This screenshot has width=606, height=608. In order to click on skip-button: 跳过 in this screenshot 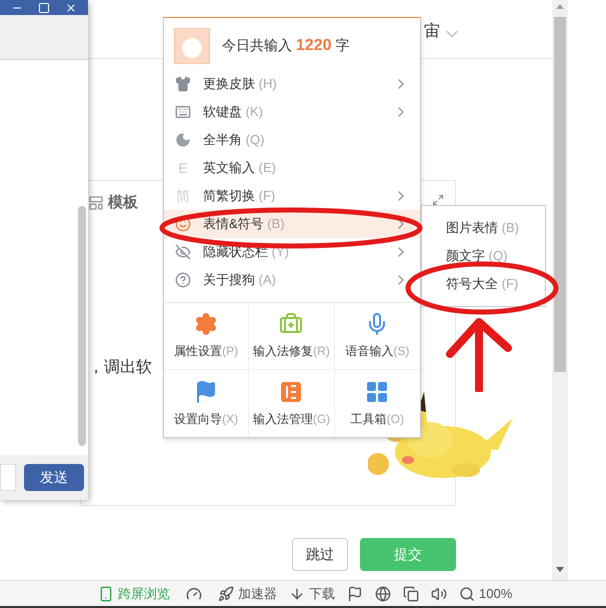, I will do `click(320, 554)`.